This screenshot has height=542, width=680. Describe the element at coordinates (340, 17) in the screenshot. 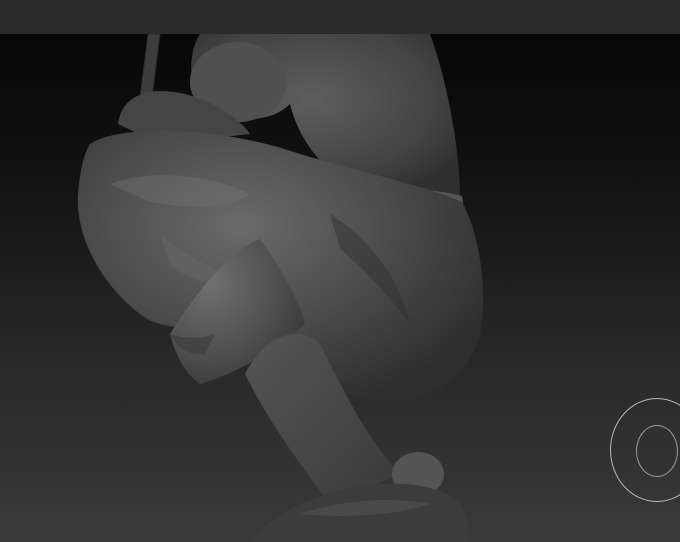

I see `top-toolbar` at that location.